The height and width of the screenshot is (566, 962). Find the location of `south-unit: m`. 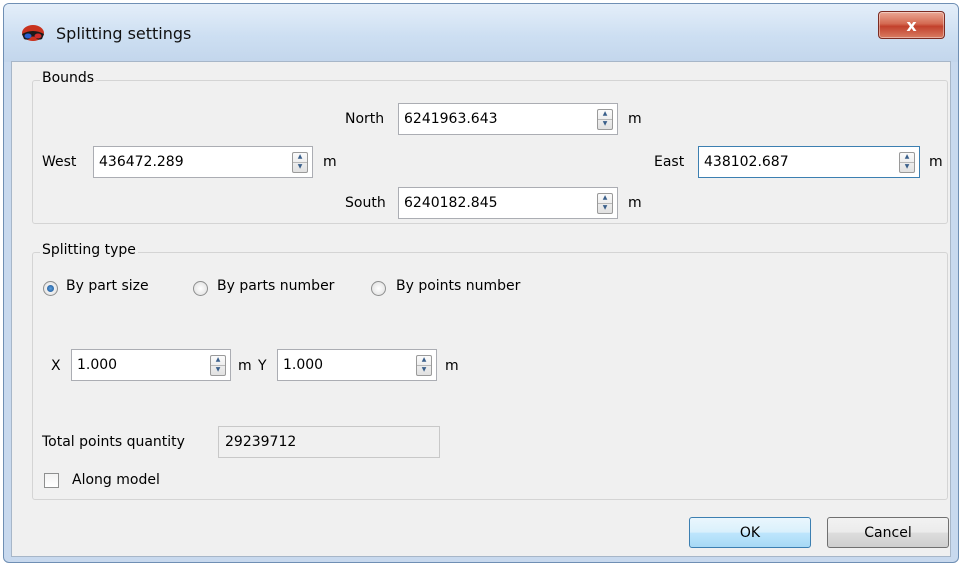

south-unit: m is located at coordinates (635, 203).